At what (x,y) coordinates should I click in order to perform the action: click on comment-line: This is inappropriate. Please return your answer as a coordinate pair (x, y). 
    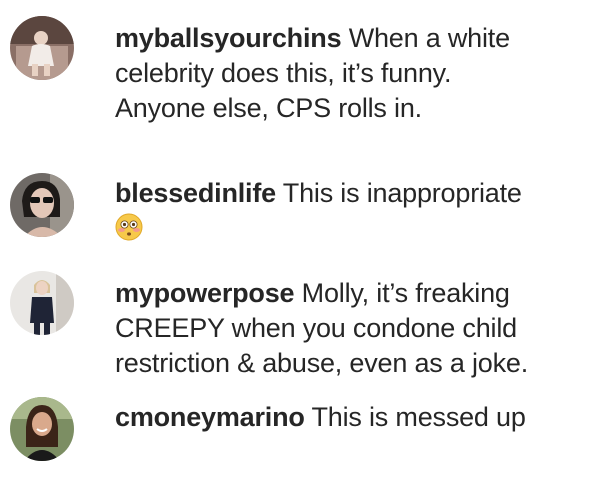
    Looking at the image, I should click on (402, 193).